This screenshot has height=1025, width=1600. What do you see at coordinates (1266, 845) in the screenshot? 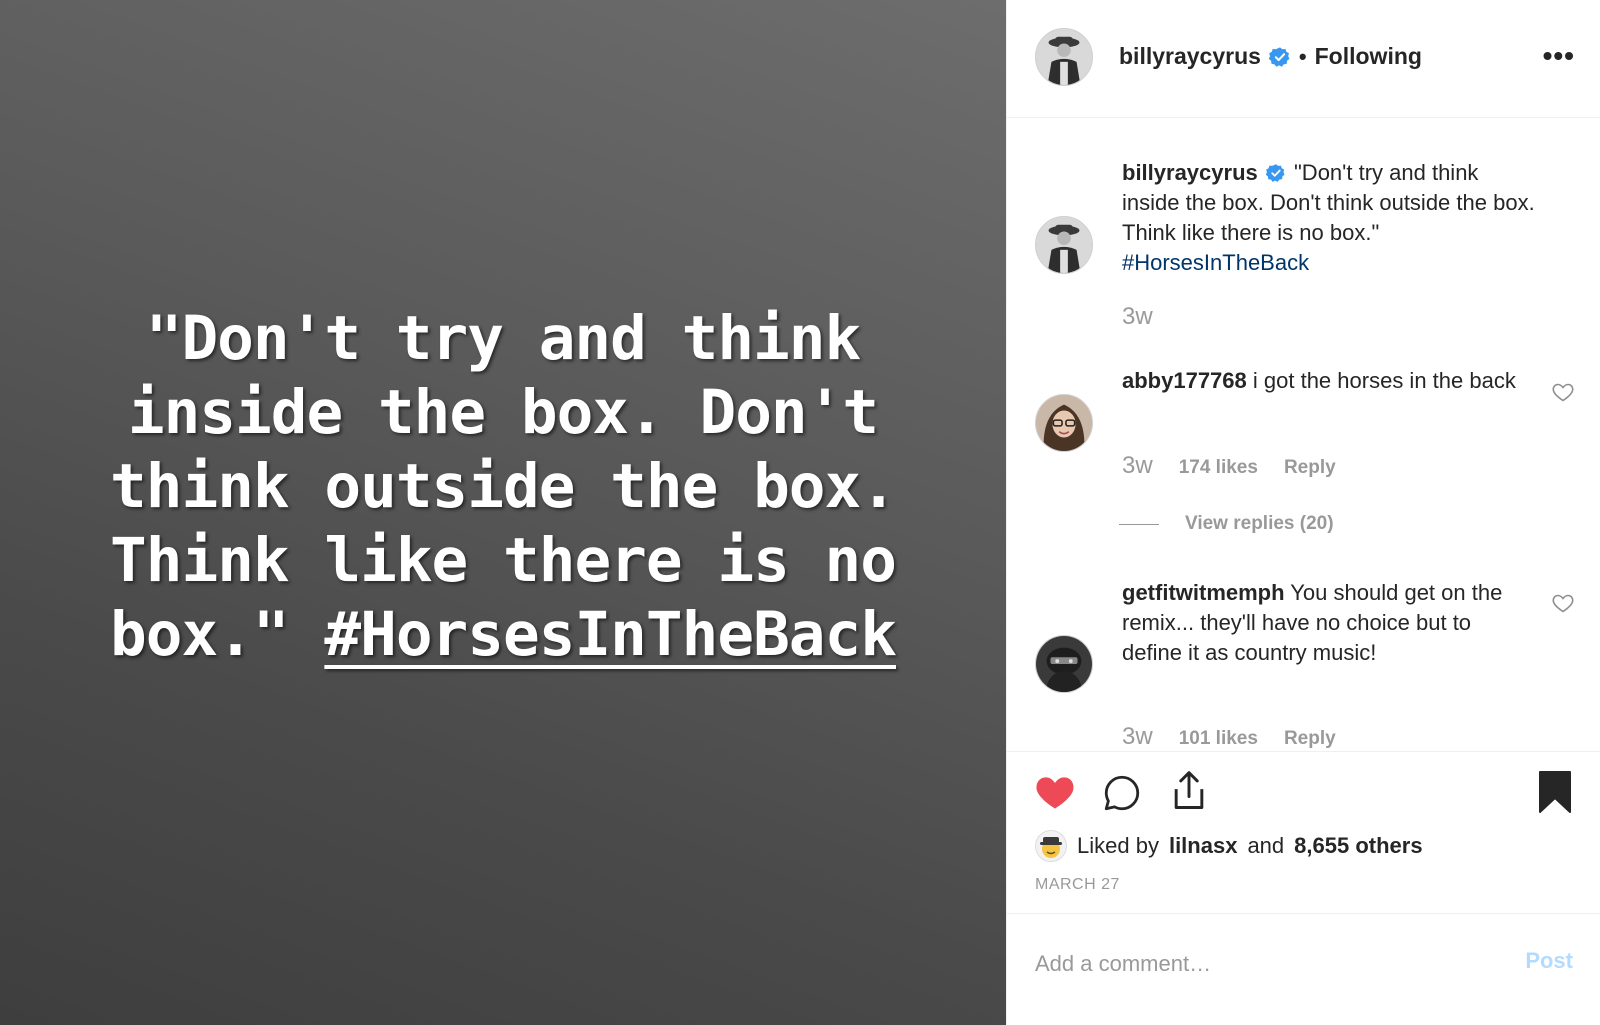
I see `liked-by-and: and` at bounding box center [1266, 845].